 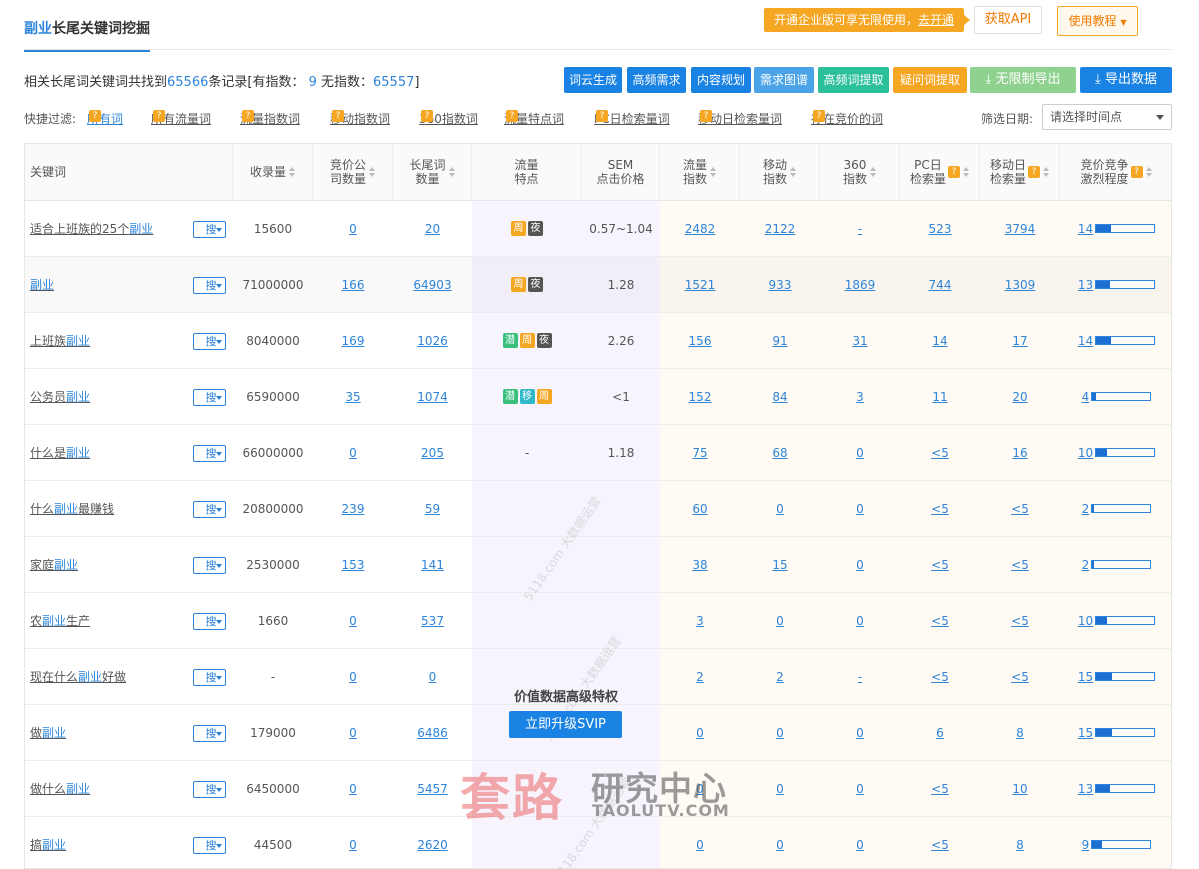 What do you see at coordinates (1086, 397) in the screenshot?
I see `competition-value: 4` at bounding box center [1086, 397].